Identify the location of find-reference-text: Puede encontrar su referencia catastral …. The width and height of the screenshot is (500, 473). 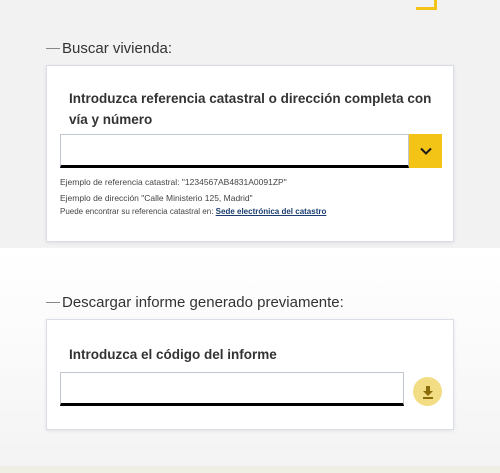
(138, 211).